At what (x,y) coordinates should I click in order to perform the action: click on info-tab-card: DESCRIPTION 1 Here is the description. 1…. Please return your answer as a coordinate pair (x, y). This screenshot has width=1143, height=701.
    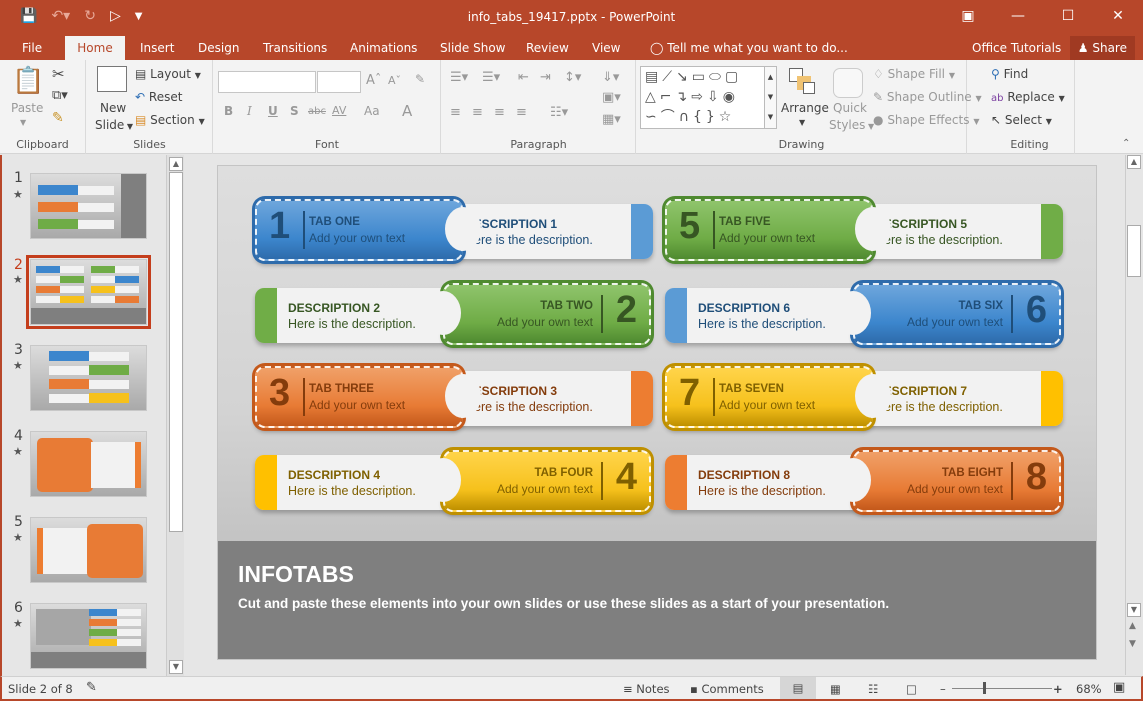
    Looking at the image, I should click on (454, 230).